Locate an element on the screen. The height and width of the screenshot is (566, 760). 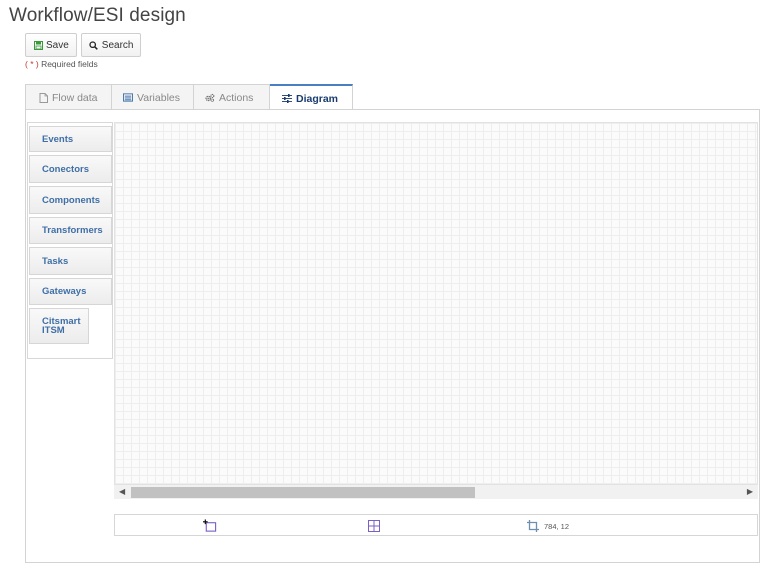
required-fields-note: ( * ) Required fields is located at coordinates (61, 64).